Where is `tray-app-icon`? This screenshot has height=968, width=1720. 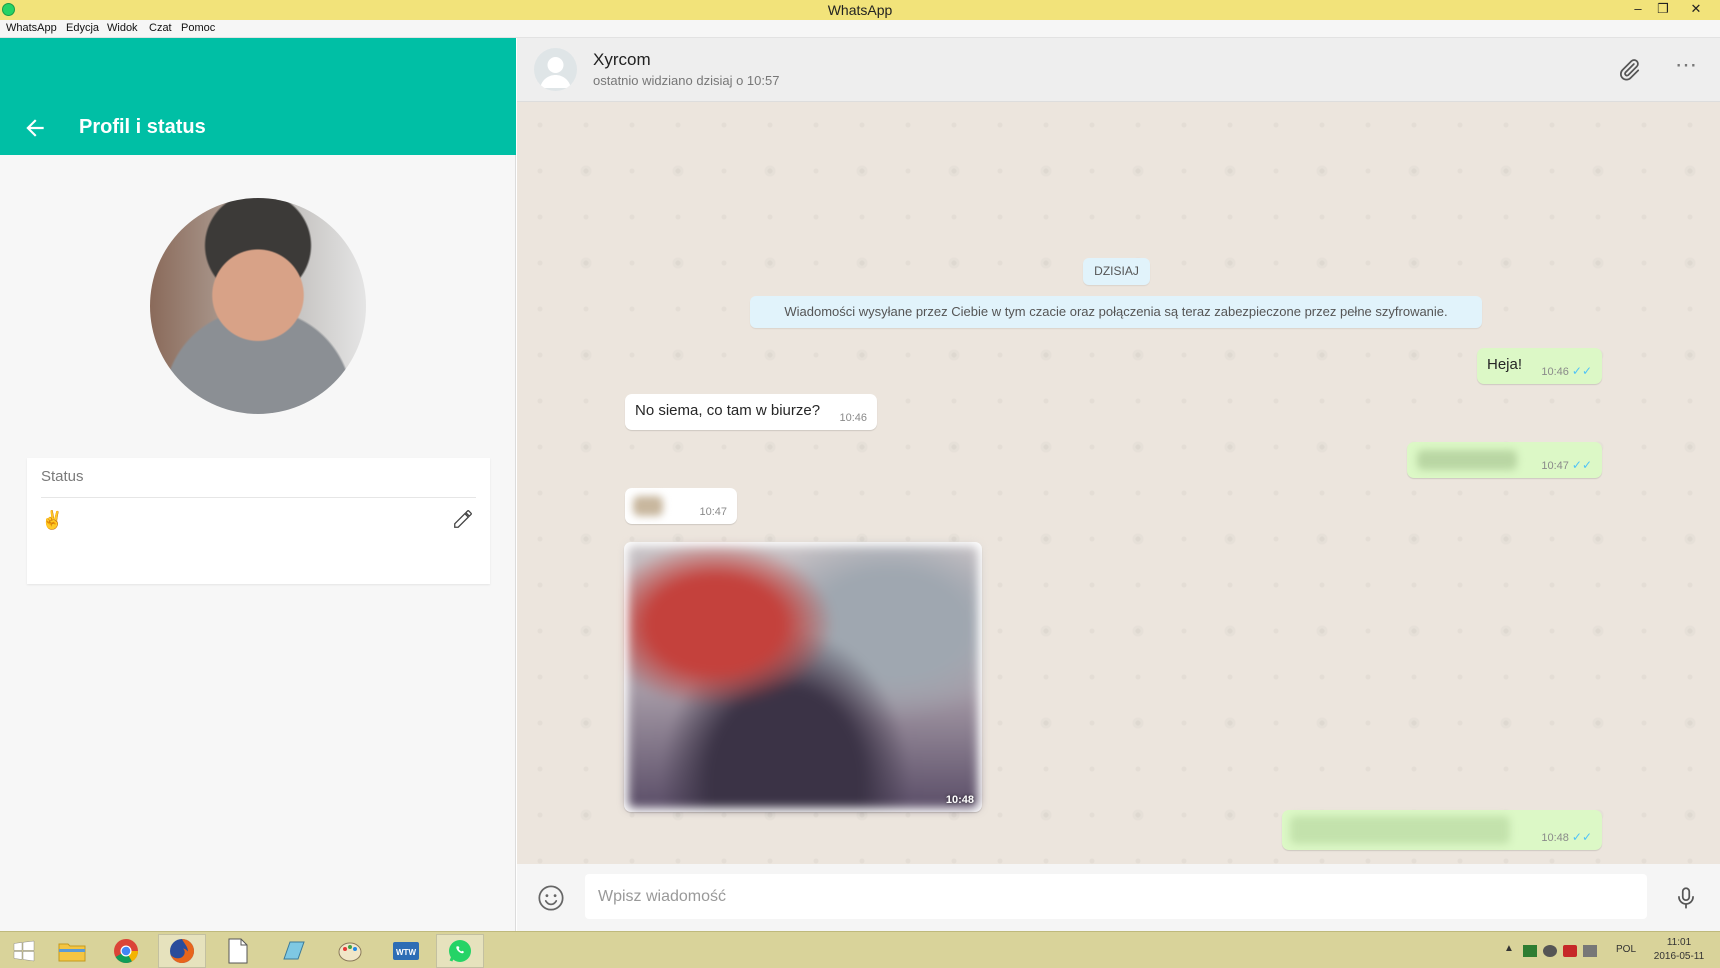
tray-app-icon is located at coordinates (1550, 951).